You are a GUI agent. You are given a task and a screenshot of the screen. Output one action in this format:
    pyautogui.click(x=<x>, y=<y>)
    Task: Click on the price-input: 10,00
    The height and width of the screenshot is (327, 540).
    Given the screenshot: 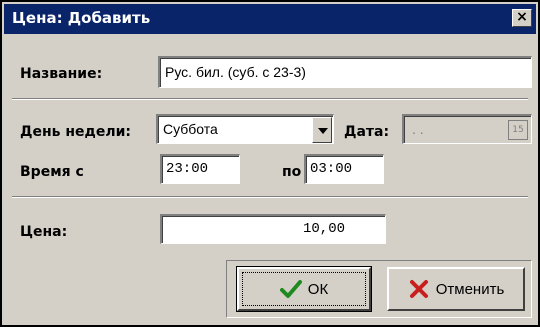 What is the action you would take?
    pyautogui.click(x=273, y=229)
    